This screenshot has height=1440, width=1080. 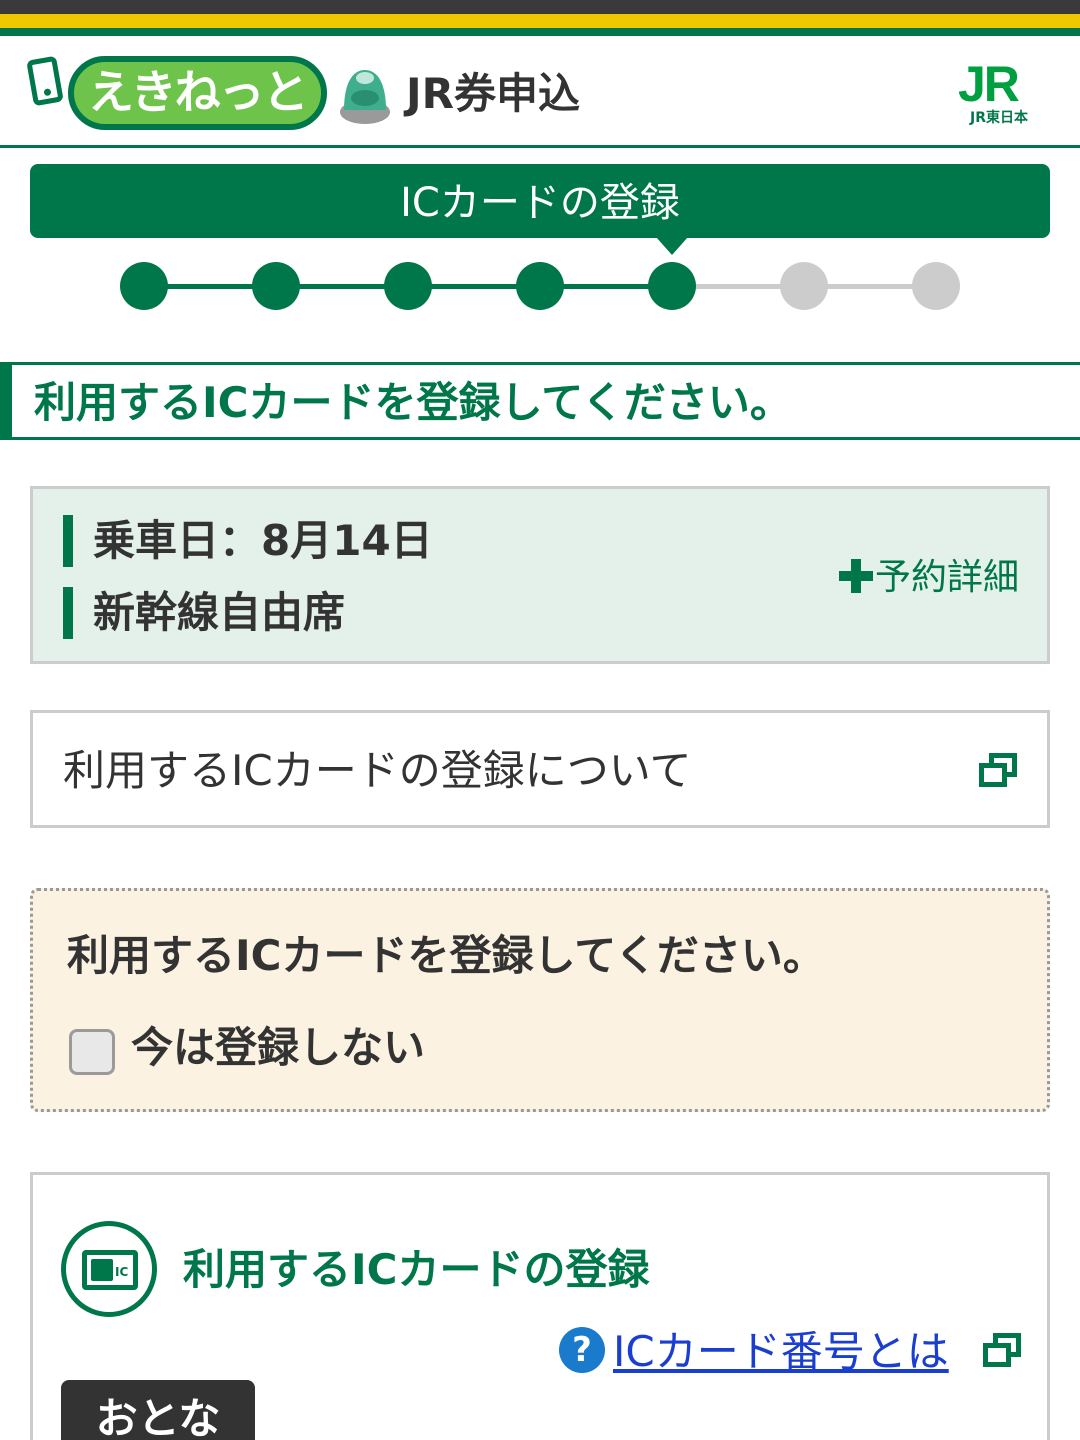 I want to click on reservation-detail-label: 予約詳細, so click(x=946, y=577).